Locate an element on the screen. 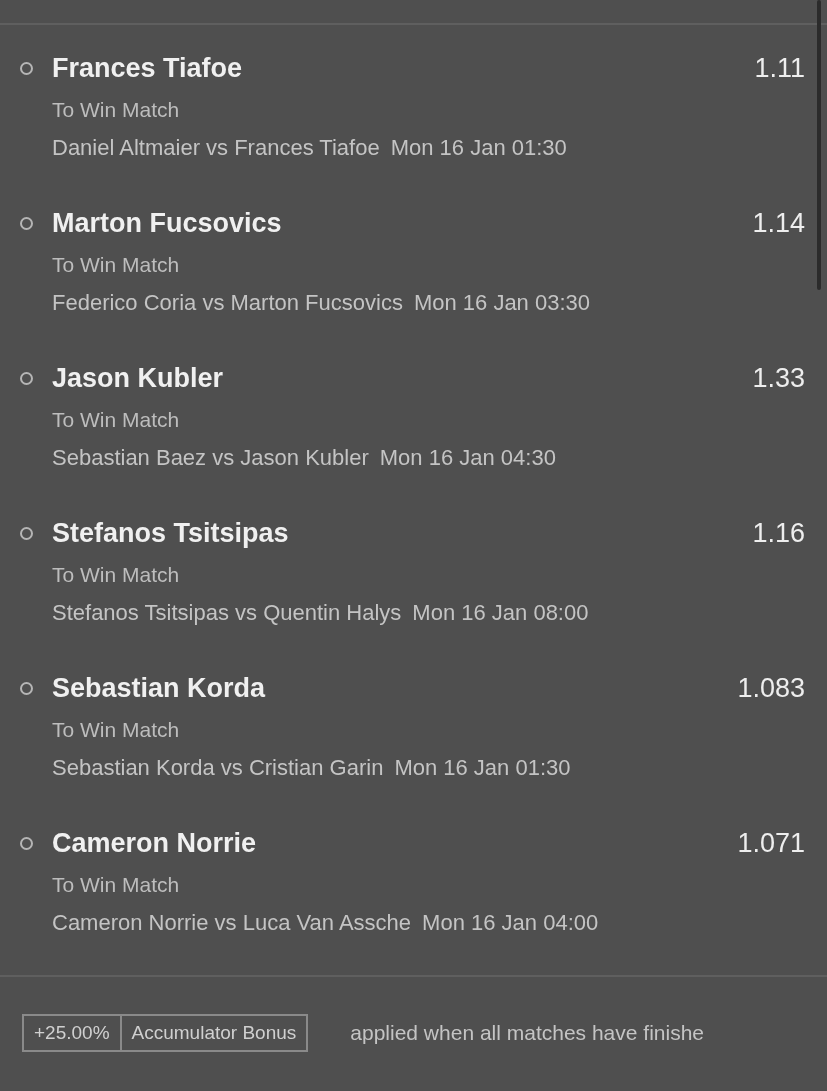 The height and width of the screenshot is (1091, 827). selection-name: Cameron Norrie is located at coordinates (155, 843).